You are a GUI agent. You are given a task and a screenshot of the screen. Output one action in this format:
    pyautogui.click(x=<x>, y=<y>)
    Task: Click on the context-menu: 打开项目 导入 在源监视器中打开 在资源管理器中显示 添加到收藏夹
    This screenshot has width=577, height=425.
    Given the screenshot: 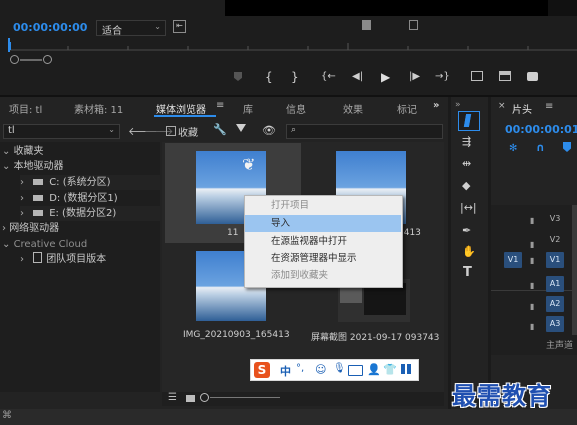 What is the action you would take?
    pyautogui.click(x=323, y=241)
    